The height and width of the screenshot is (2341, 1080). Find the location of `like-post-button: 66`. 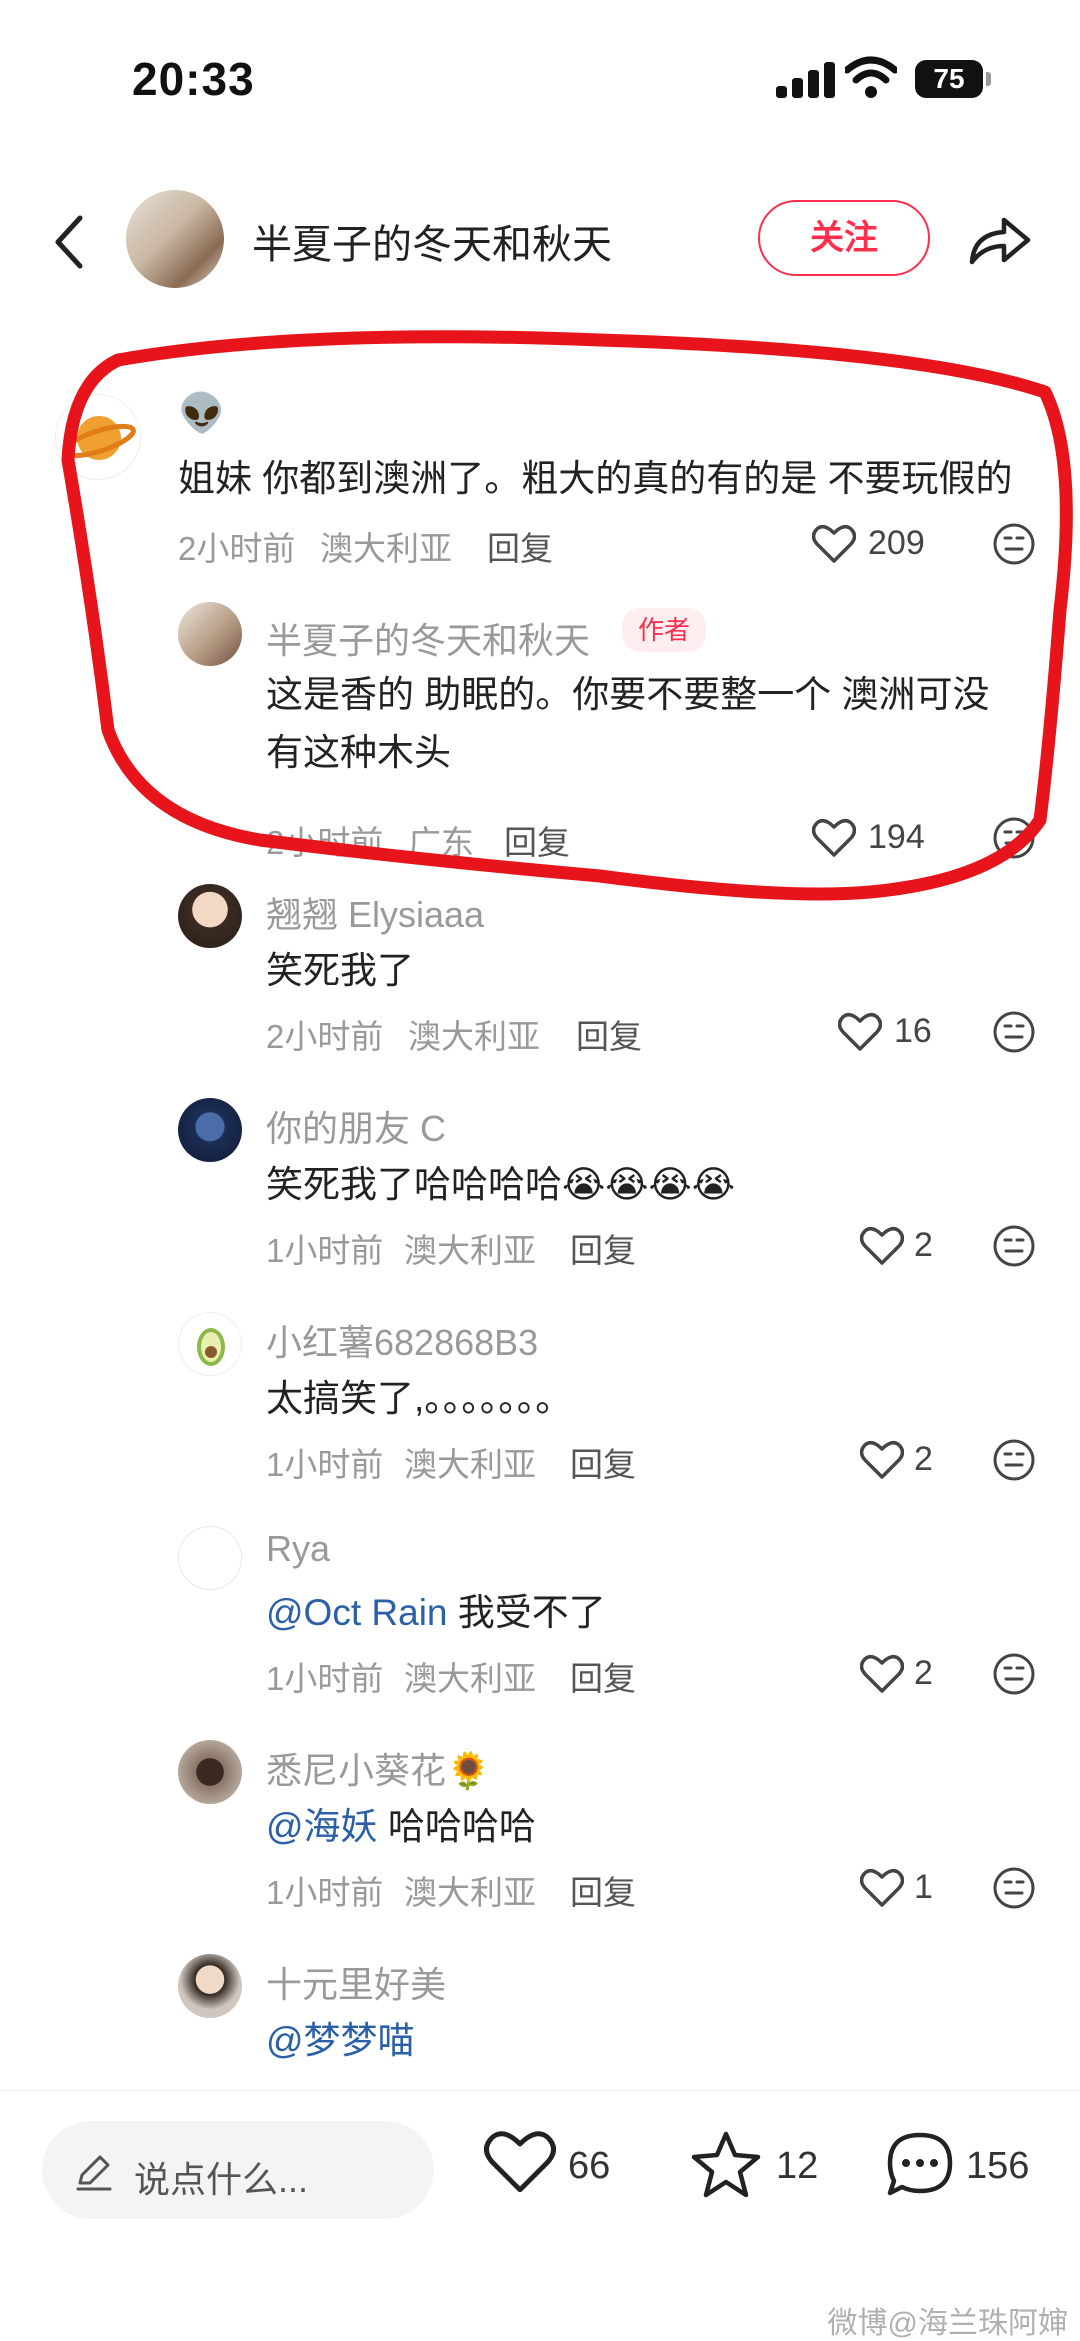

like-post-button: 66 is located at coordinates (554, 2169).